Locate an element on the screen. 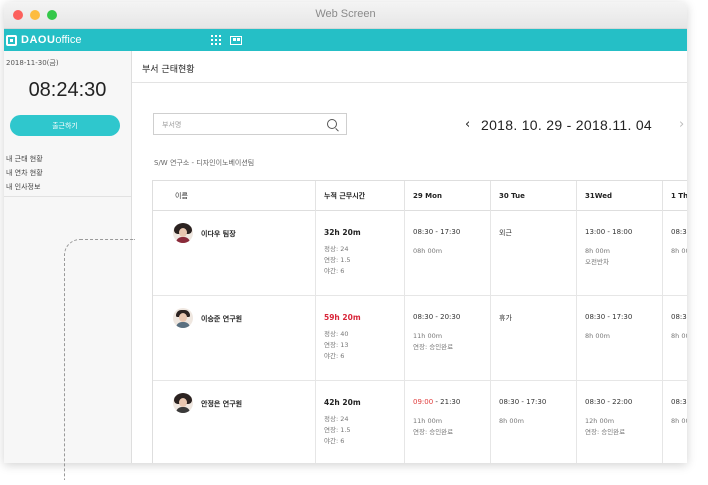 This screenshot has width=708, height=485. sidebar-divider is located at coordinates (67, 196).